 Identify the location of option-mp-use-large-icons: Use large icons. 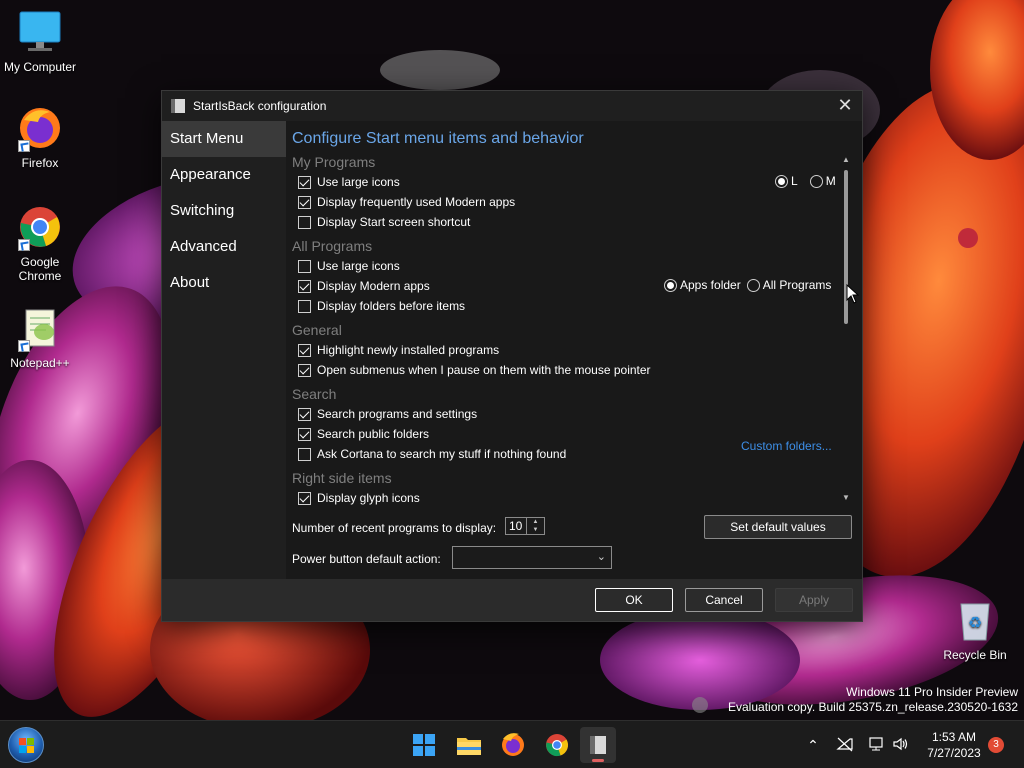
(349, 182).